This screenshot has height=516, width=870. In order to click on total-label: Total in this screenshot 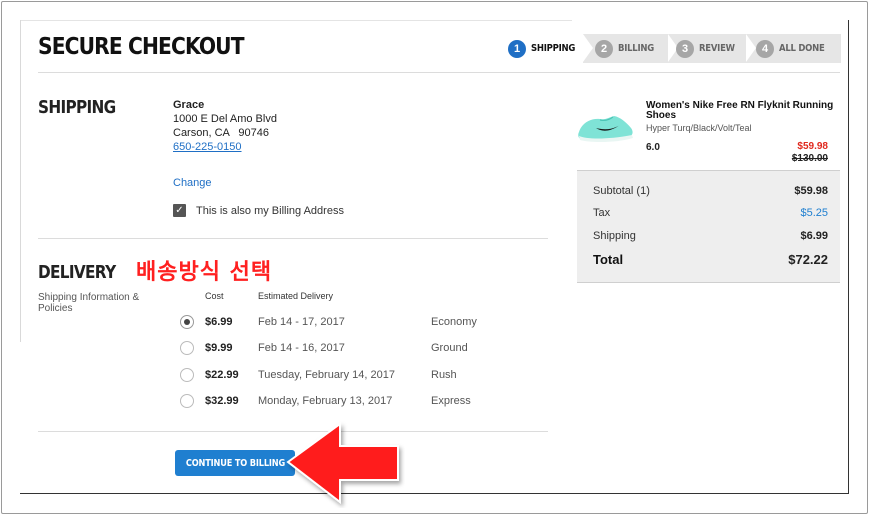, I will do `click(608, 259)`.